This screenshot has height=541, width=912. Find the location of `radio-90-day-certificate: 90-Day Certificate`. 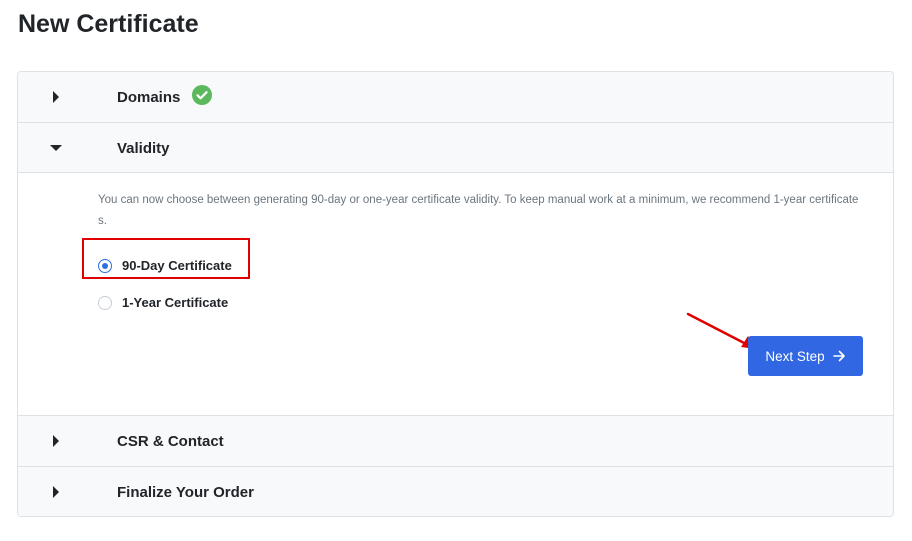

radio-90-day-certificate: 90-Day Certificate is located at coordinates (165, 265).